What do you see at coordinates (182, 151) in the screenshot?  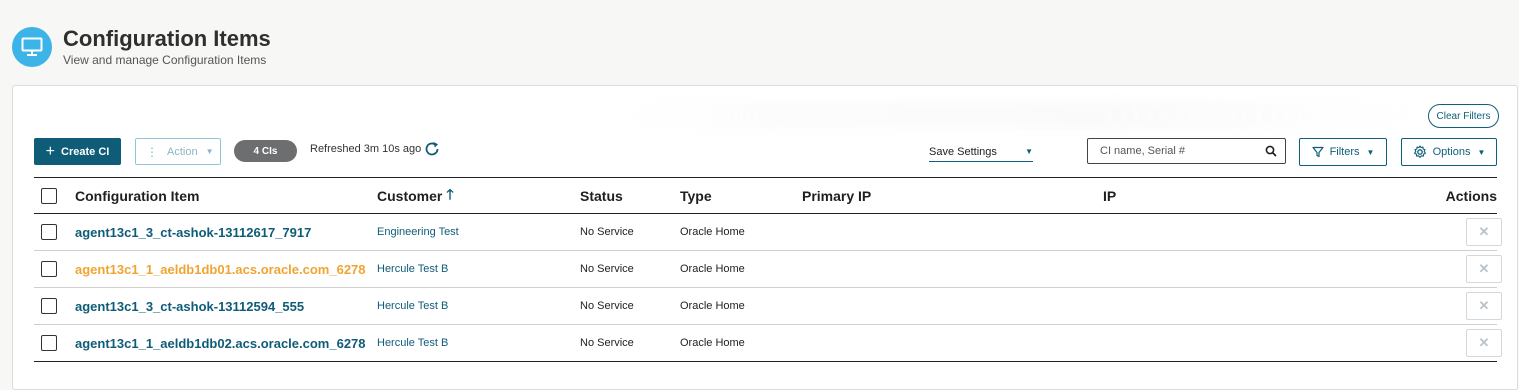 I see `action-label: Action` at bounding box center [182, 151].